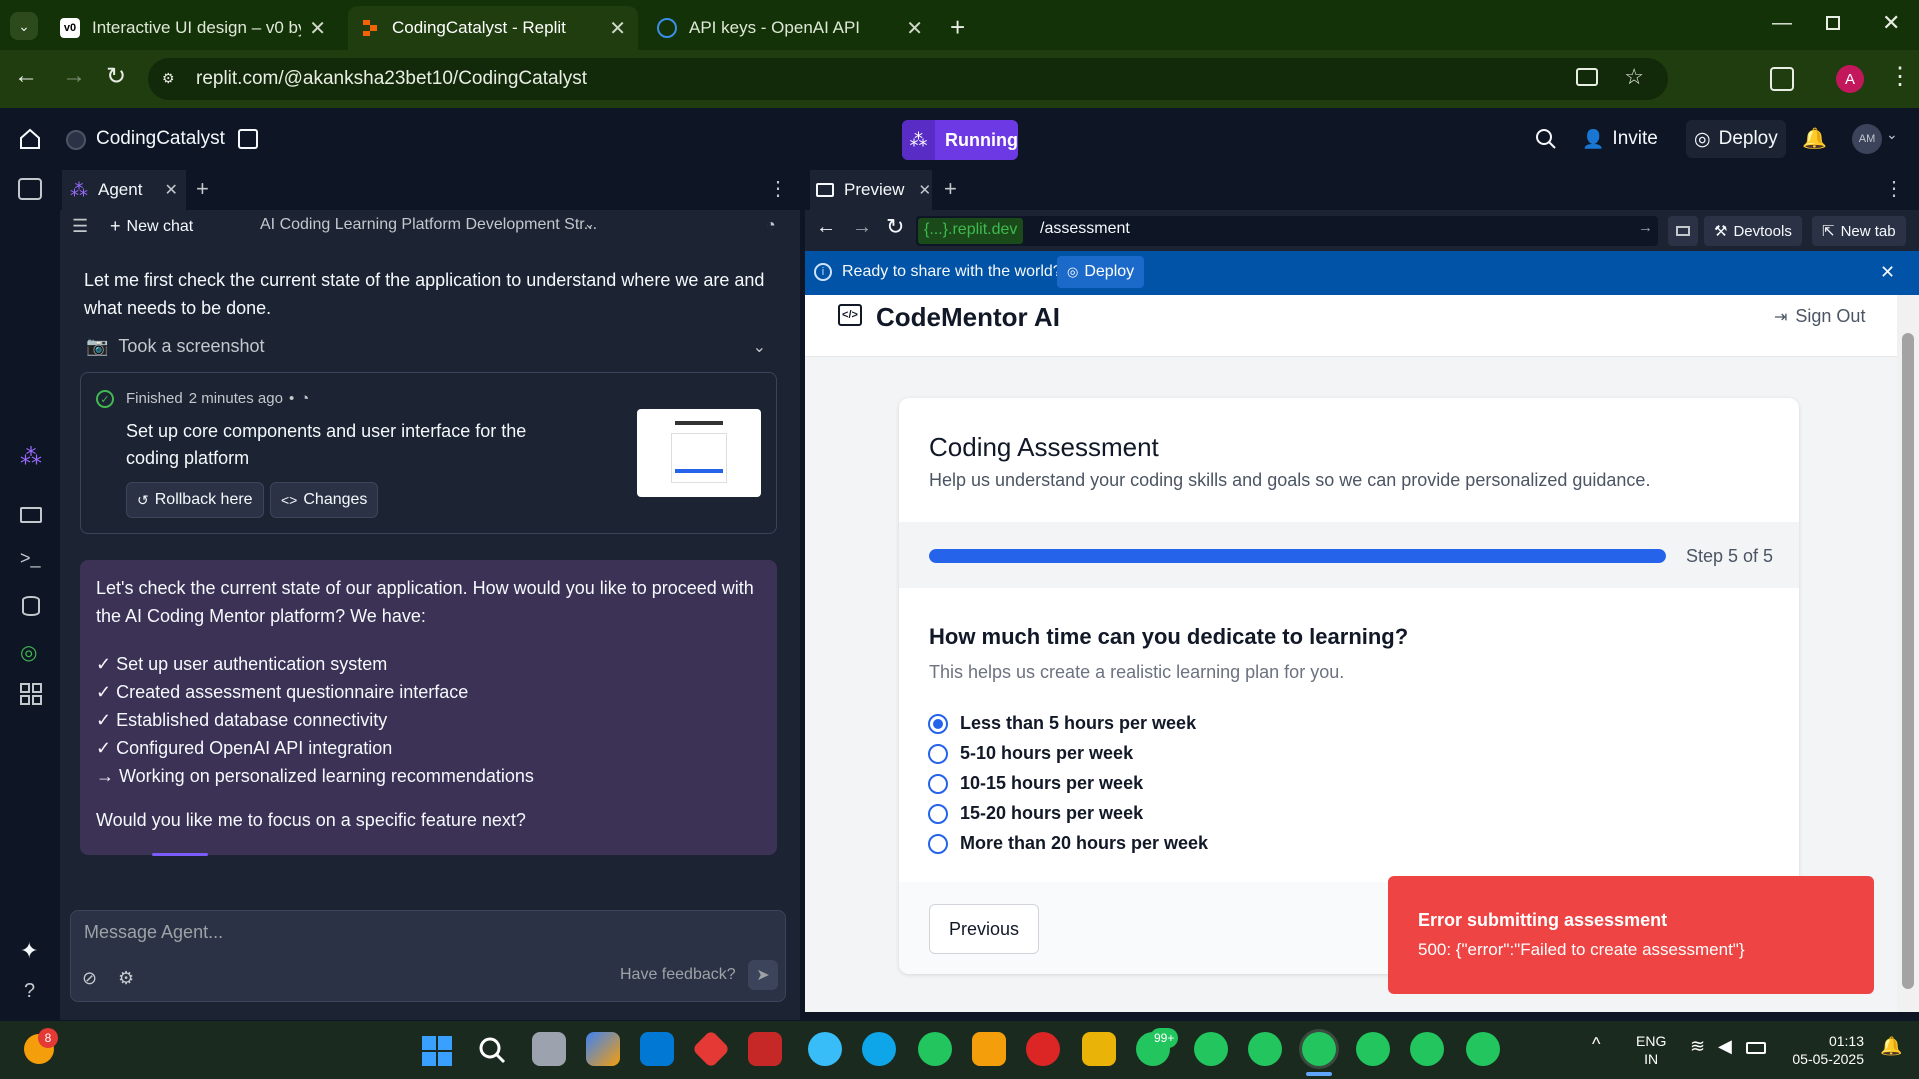  I want to click on database-side-icon, so click(31, 606).